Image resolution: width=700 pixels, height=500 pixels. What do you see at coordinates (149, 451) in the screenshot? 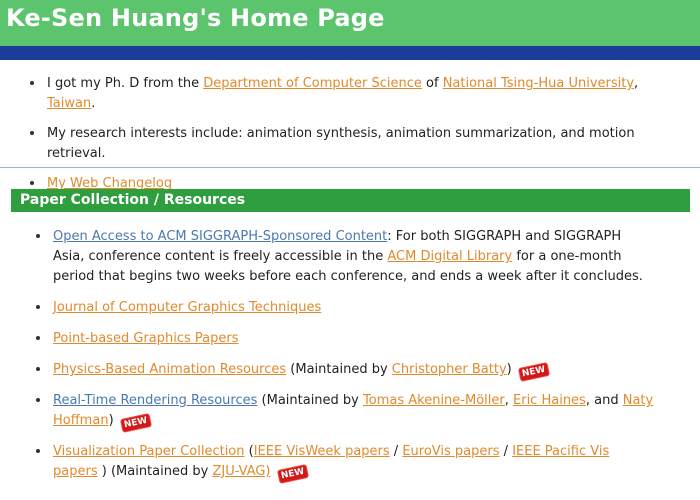
I see `visualization-collection-link: Visualization Paper Collection` at bounding box center [149, 451].